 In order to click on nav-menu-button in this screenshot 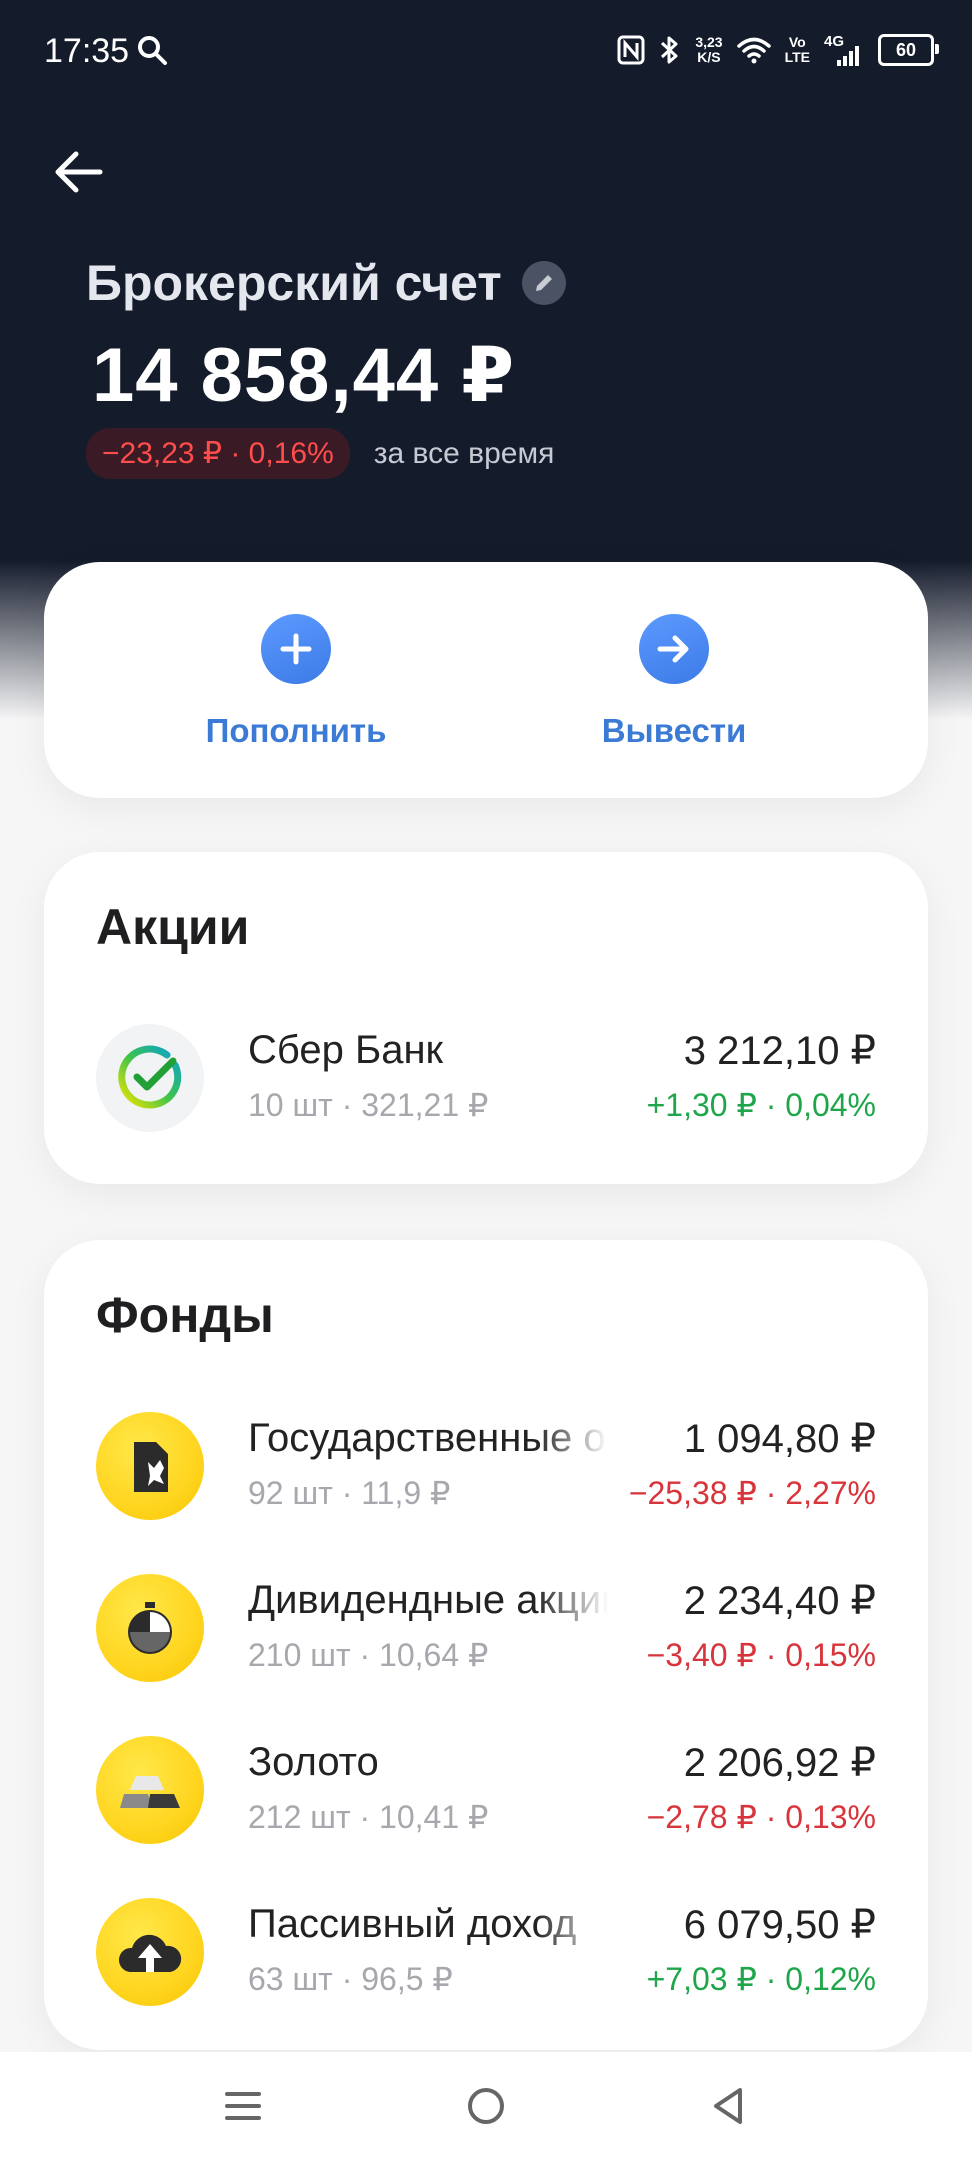, I will do `click(243, 2106)`.